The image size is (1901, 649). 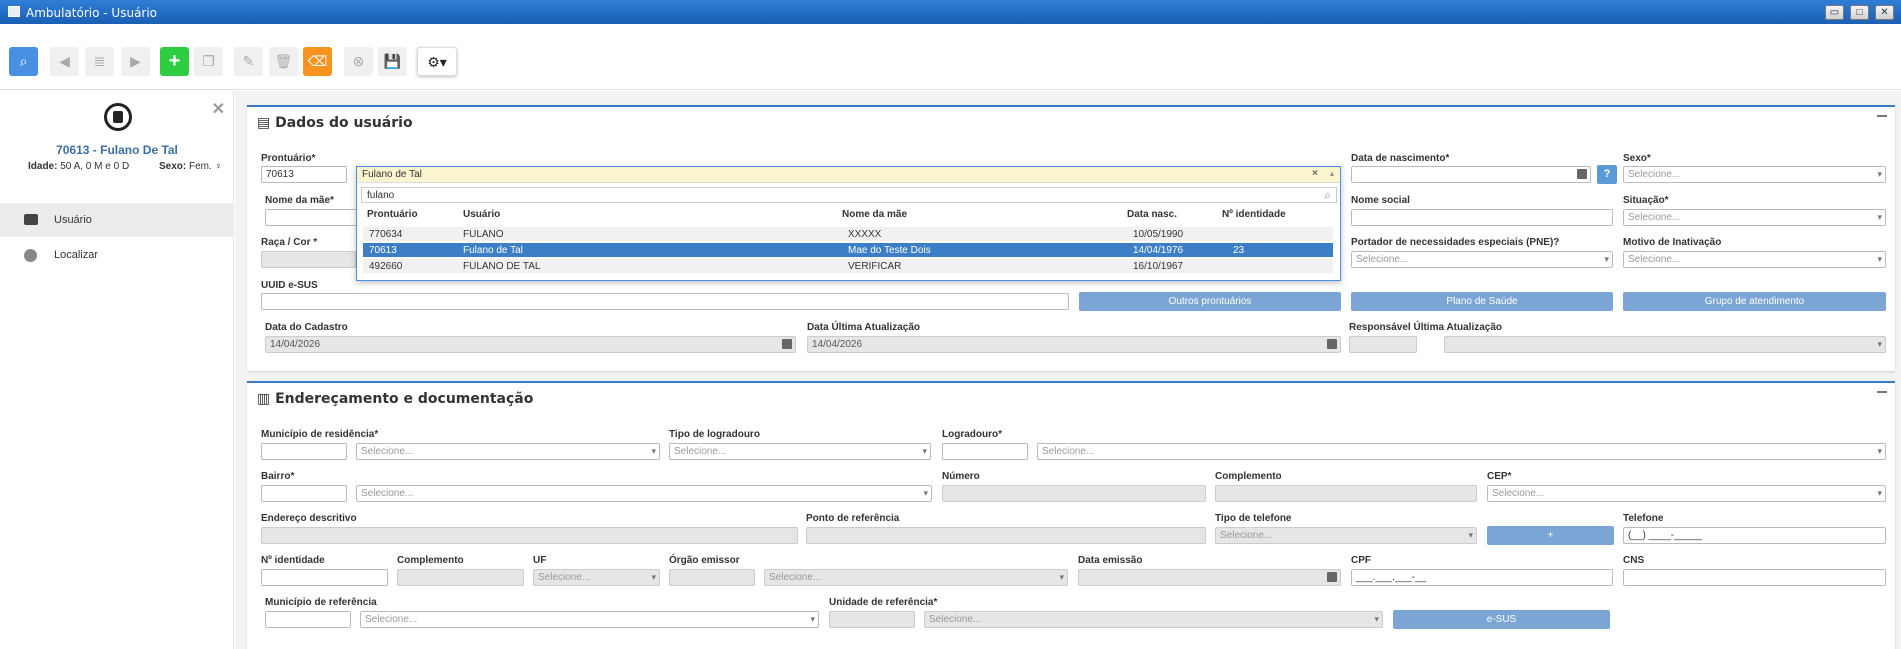 What do you see at coordinates (529, 535) in the screenshot?
I see `endereco-descritivo-input` at bounding box center [529, 535].